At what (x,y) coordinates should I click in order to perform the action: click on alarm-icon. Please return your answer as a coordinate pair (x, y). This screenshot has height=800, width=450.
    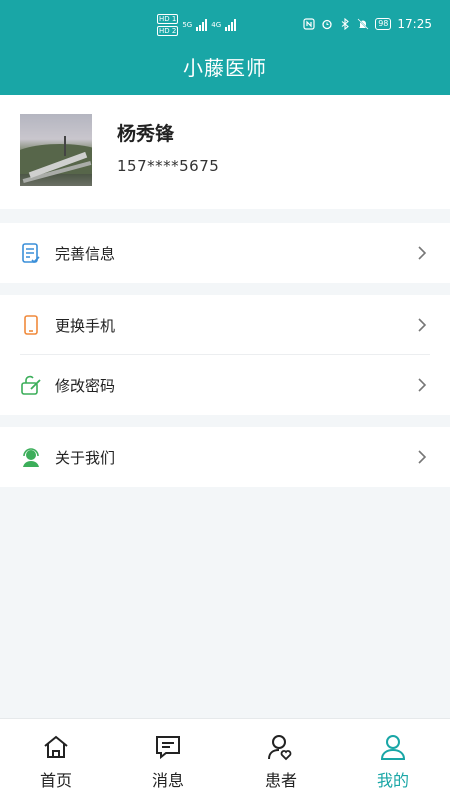
    Looking at the image, I should click on (327, 24).